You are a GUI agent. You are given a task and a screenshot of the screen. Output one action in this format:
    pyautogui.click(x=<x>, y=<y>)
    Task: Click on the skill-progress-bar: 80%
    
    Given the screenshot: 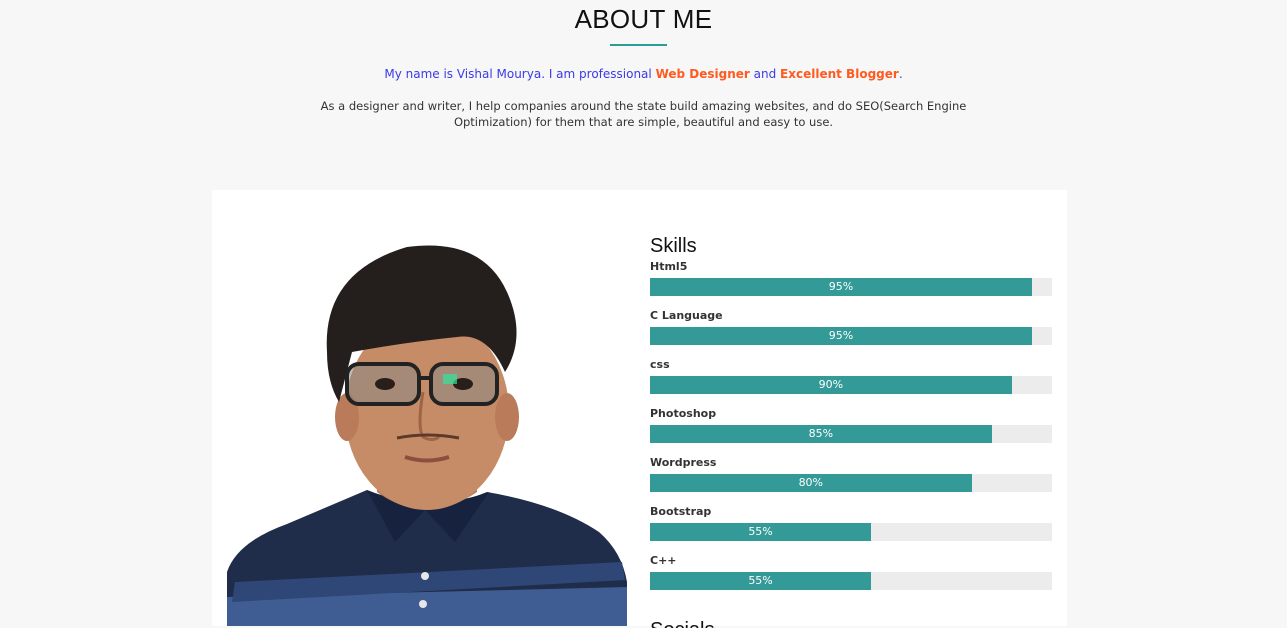 What is the action you would take?
    pyautogui.click(x=851, y=483)
    